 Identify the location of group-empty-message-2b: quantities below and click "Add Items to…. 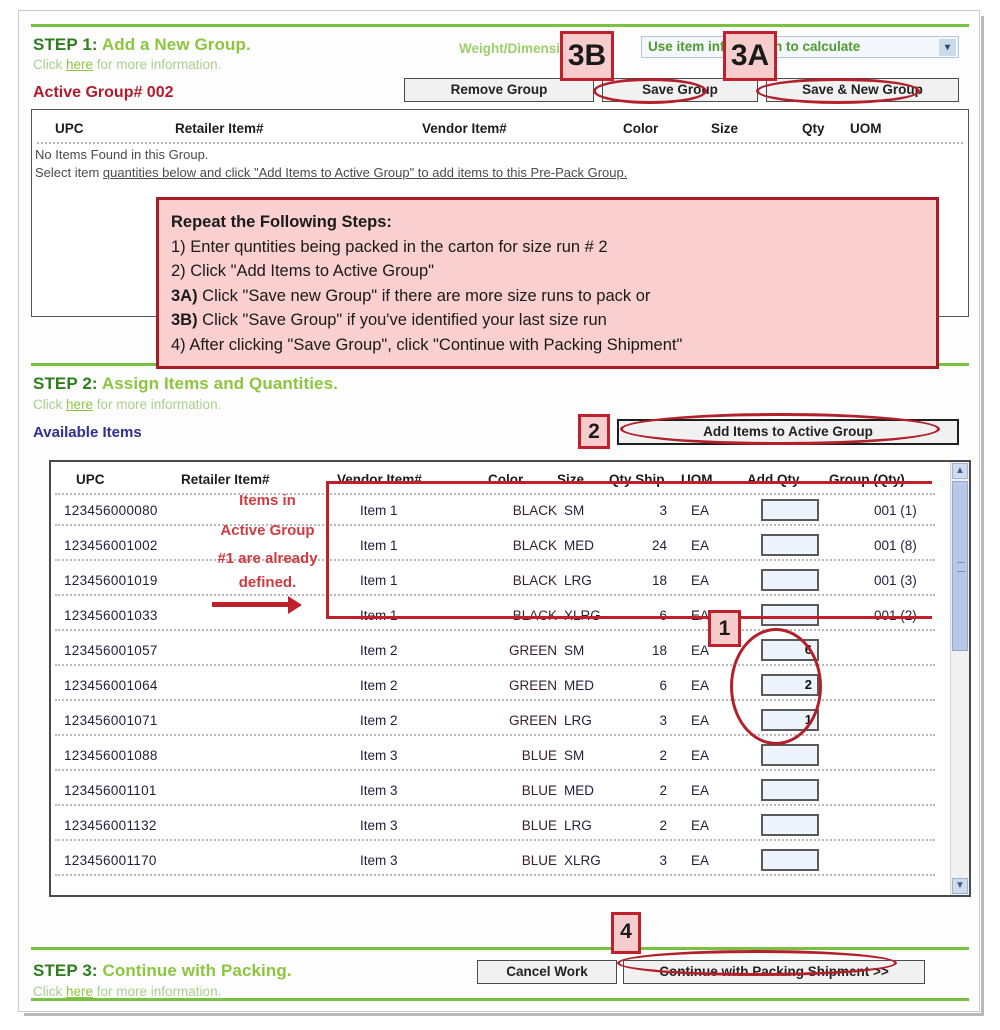
(365, 172).